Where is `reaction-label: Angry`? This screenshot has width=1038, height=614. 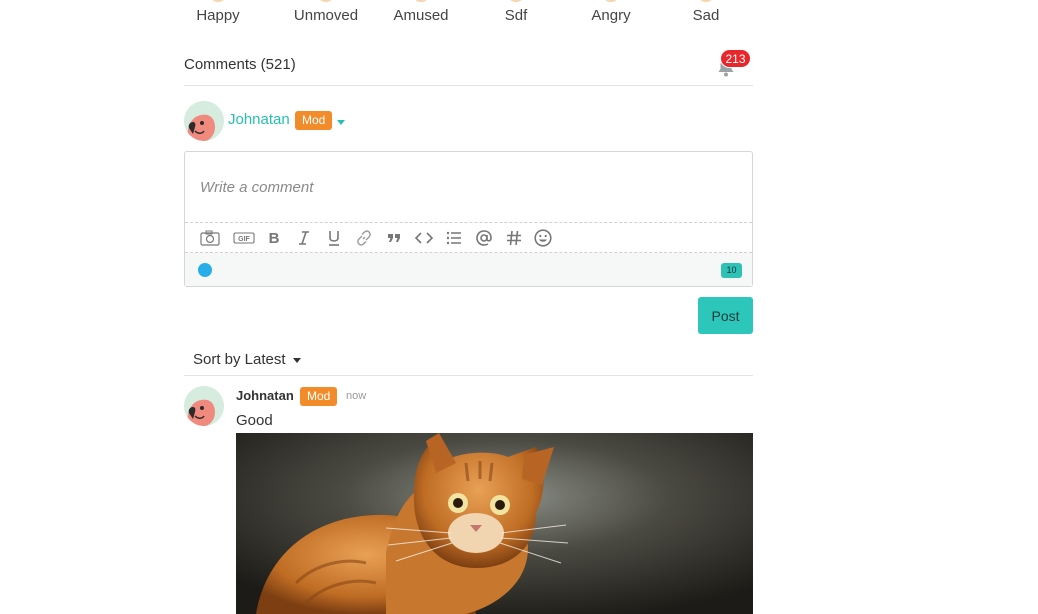 reaction-label: Angry is located at coordinates (611, 15).